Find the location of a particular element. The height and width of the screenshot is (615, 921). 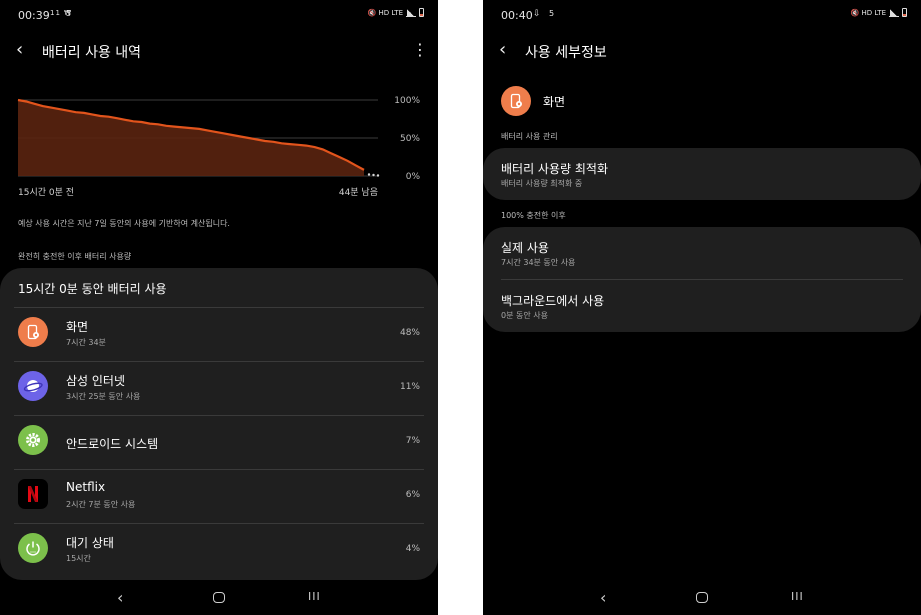

app-usage-time: 2시간 7분 동안 사용 is located at coordinates (101, 504).